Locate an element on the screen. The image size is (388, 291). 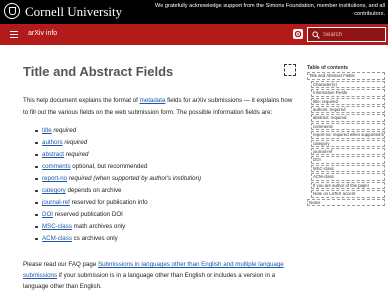
field-desc: depends on archive is located at coordinates (94, 190).